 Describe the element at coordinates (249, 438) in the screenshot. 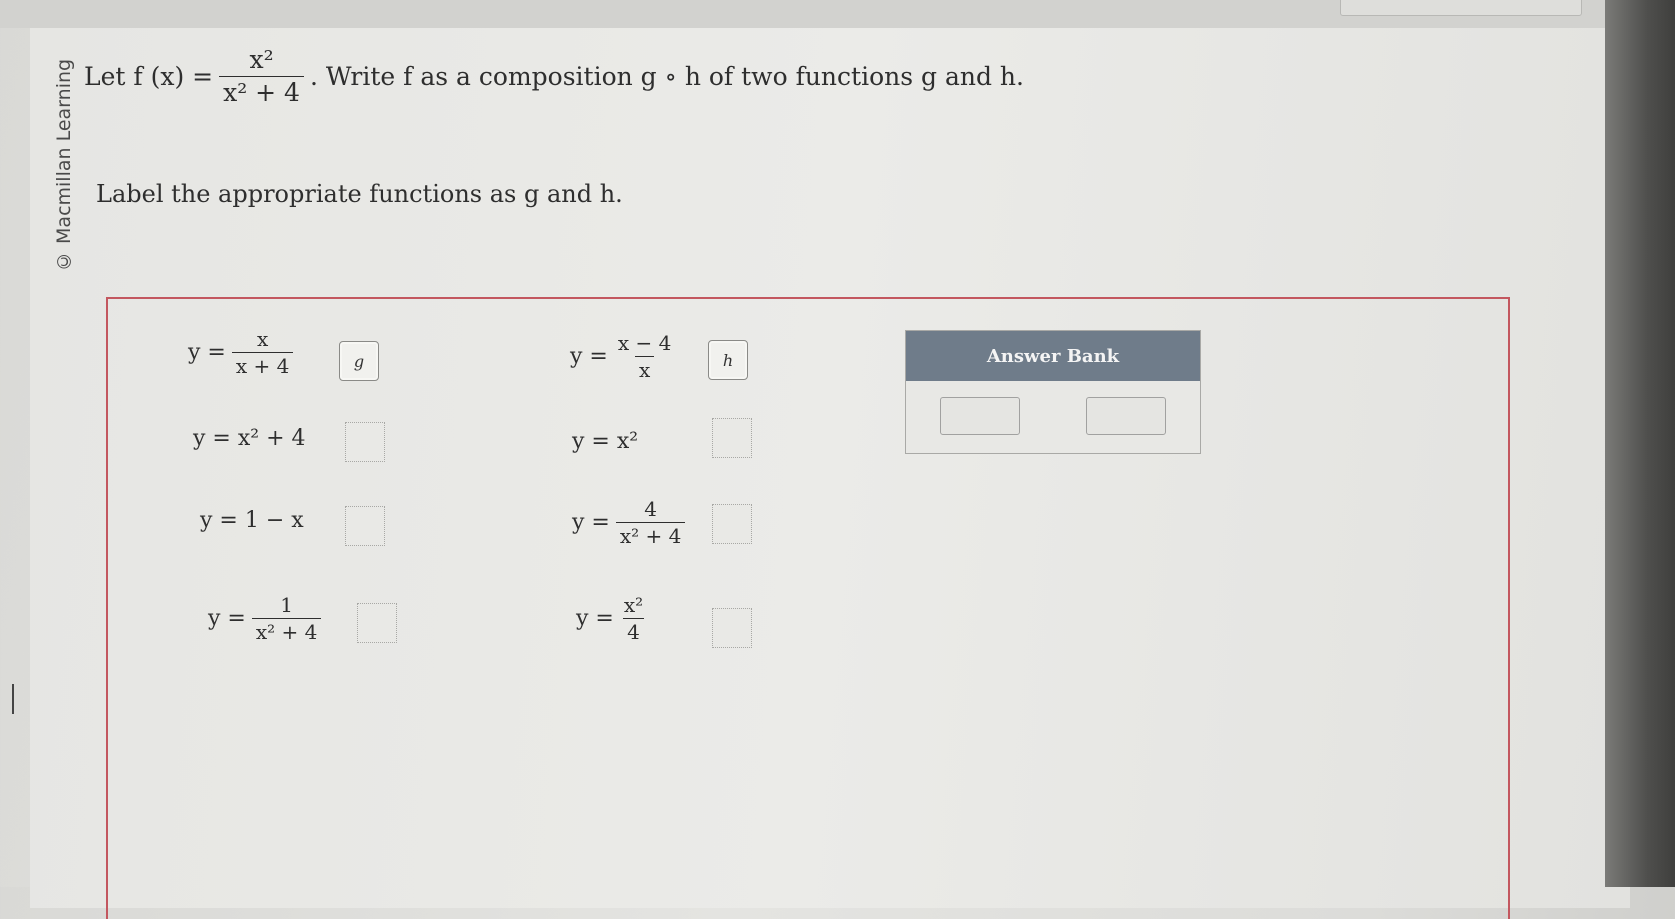

I see `function-item-x-squared-plus-4: y = x² + 4` at that location.